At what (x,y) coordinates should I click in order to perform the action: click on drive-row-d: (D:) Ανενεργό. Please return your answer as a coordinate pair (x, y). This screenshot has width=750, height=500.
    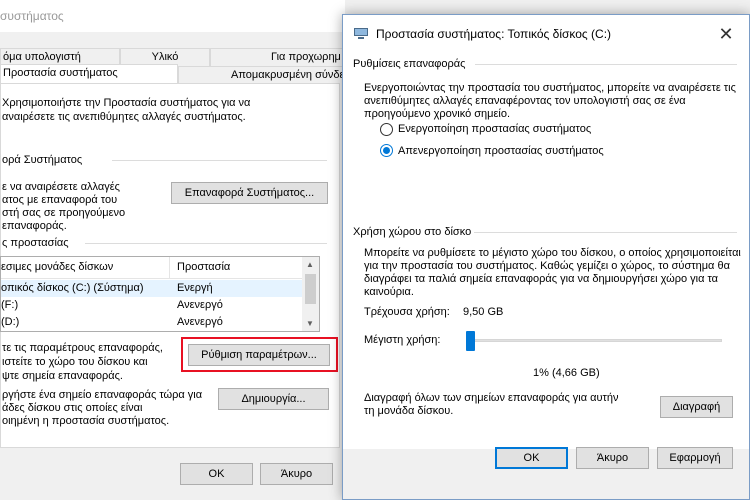
    Looking at the image, I should click on (151, 322).